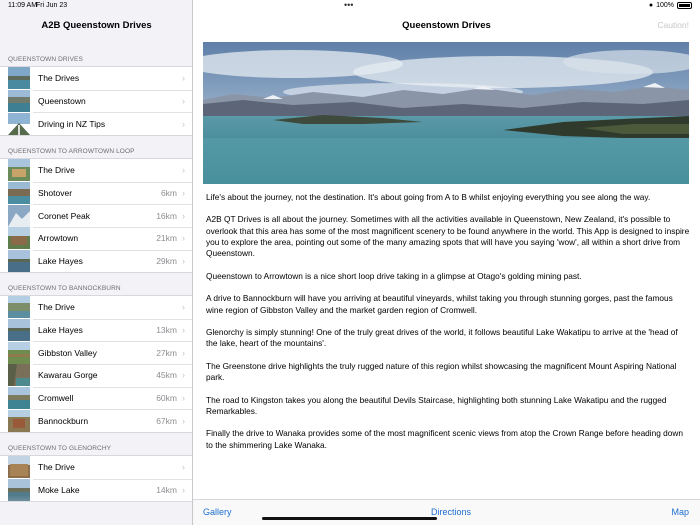 This screenshot has height=525, width=700. I want to click on list-item-lake-hayes: Lake Hayes 29km ›, so click(96, 261).